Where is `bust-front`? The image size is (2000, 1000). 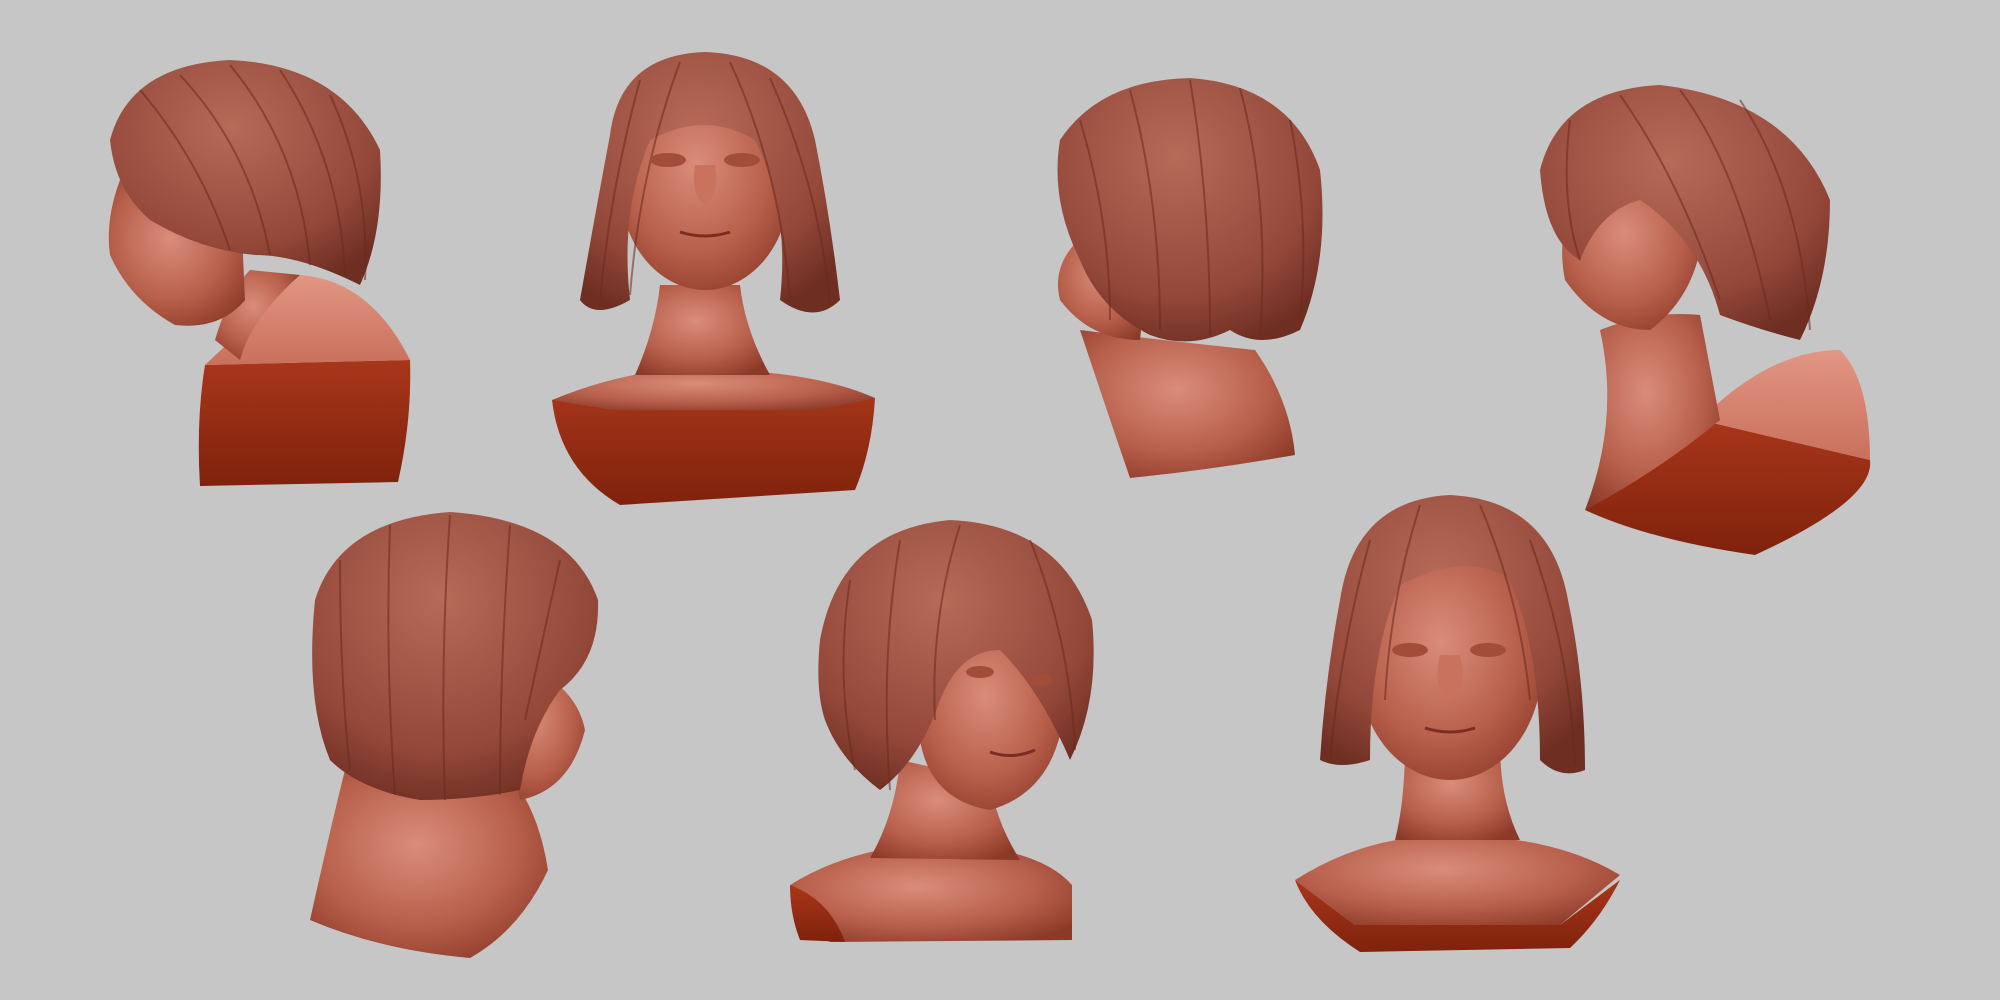 bust-front is located at coordinates (1457, 723).